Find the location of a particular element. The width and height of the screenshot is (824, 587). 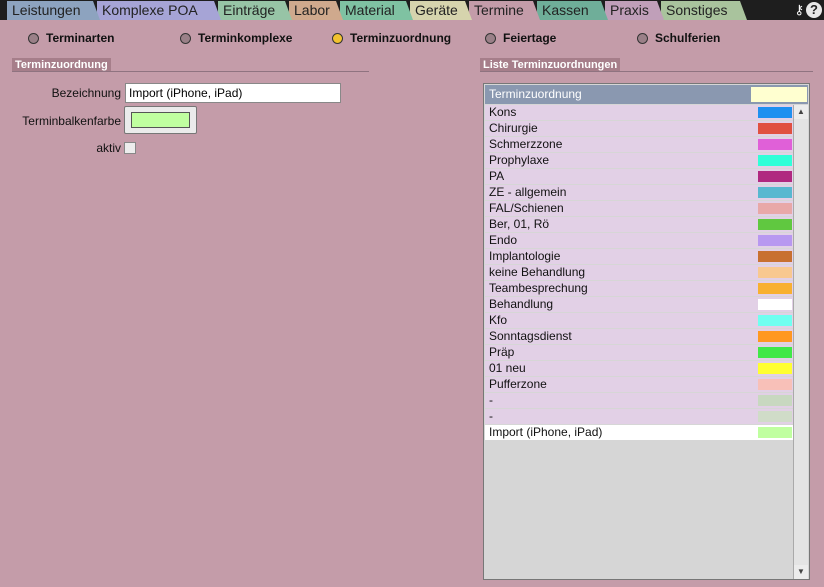

aktiv-label: aktiv is located at coordinates (108, 148).